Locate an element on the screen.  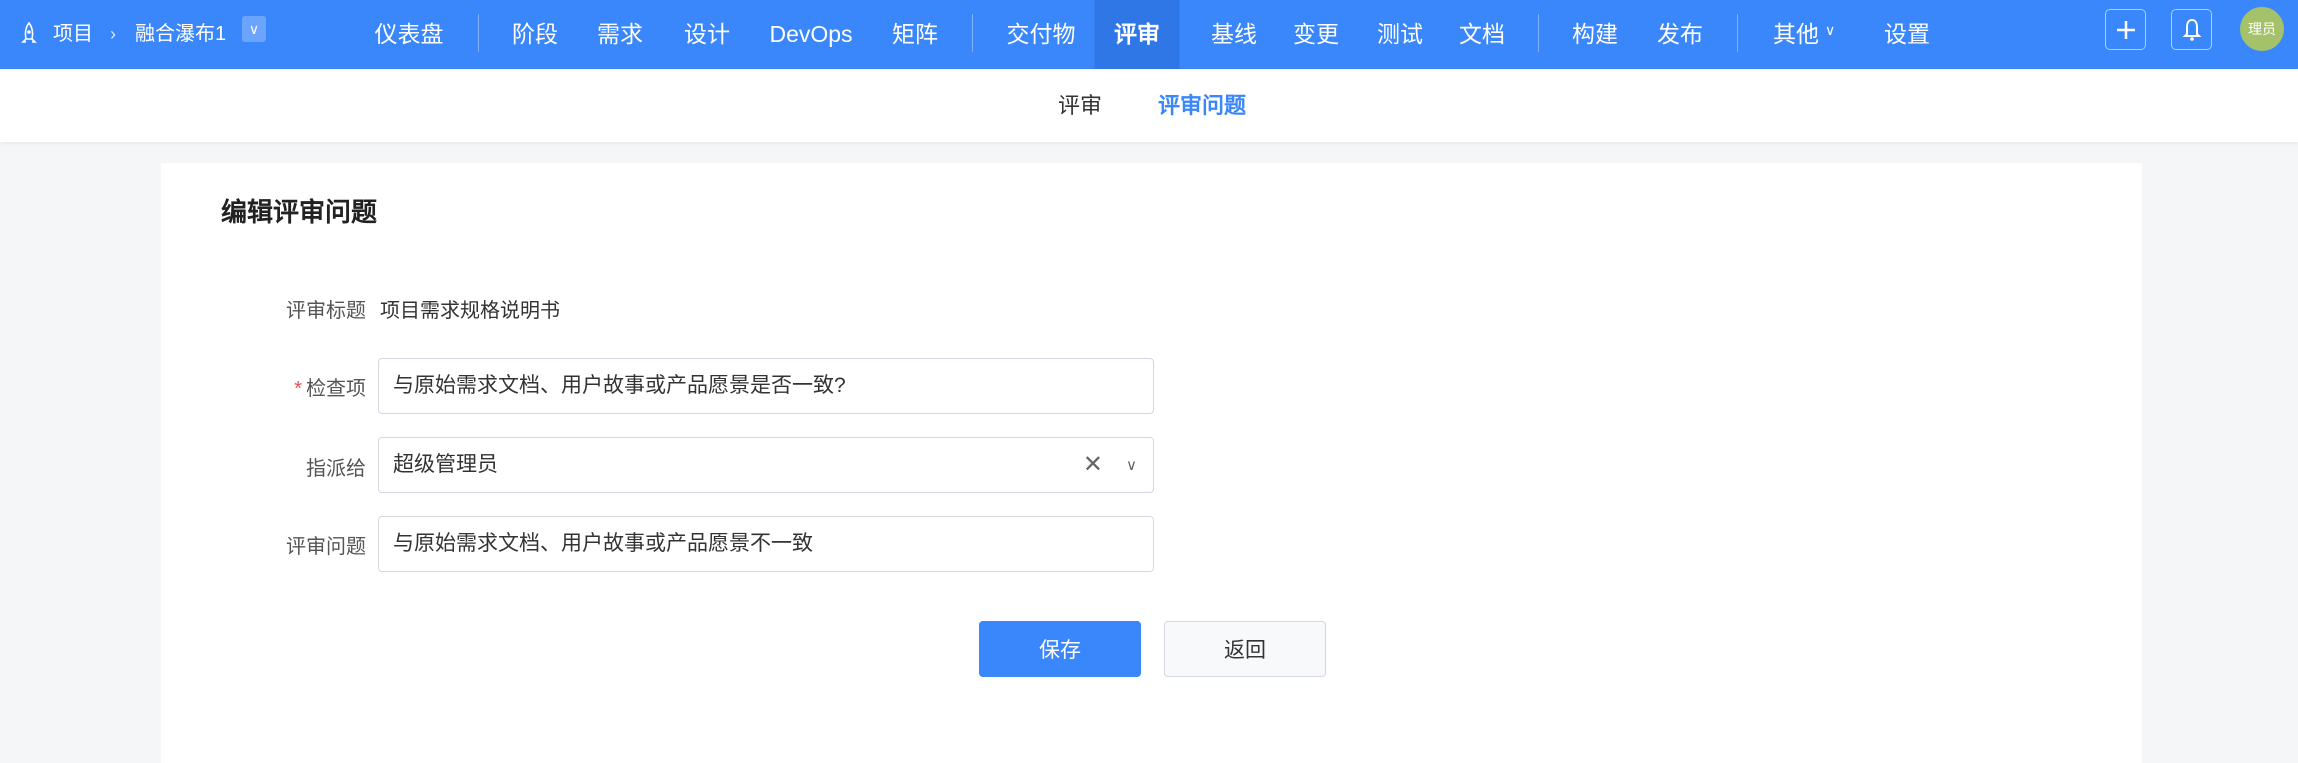
nav-item-devops: DevOps is located at coordinates (810, 34).